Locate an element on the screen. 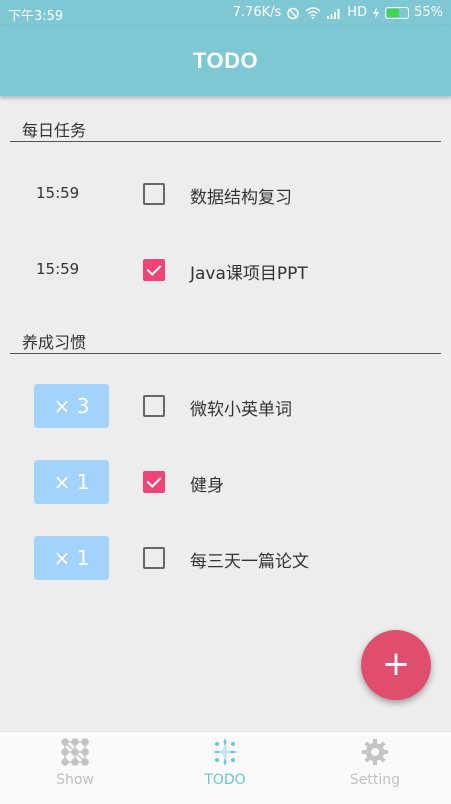 The width and height of the screenshot is (451, 804). status-time: 下午3:59 is located at coordinates (36, 16).